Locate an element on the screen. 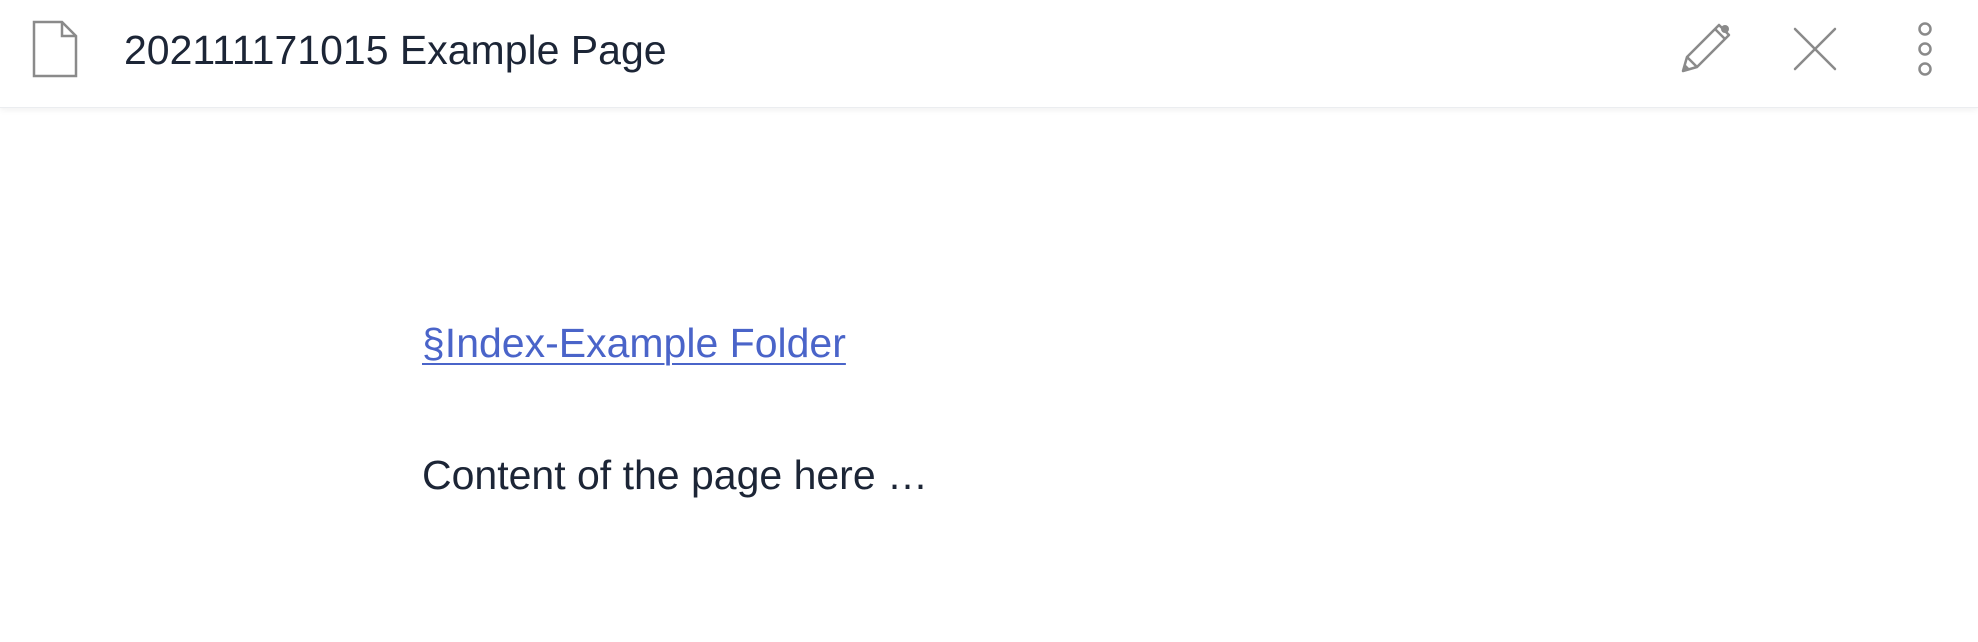  more-options-button is located at coordinates (1925, 51).